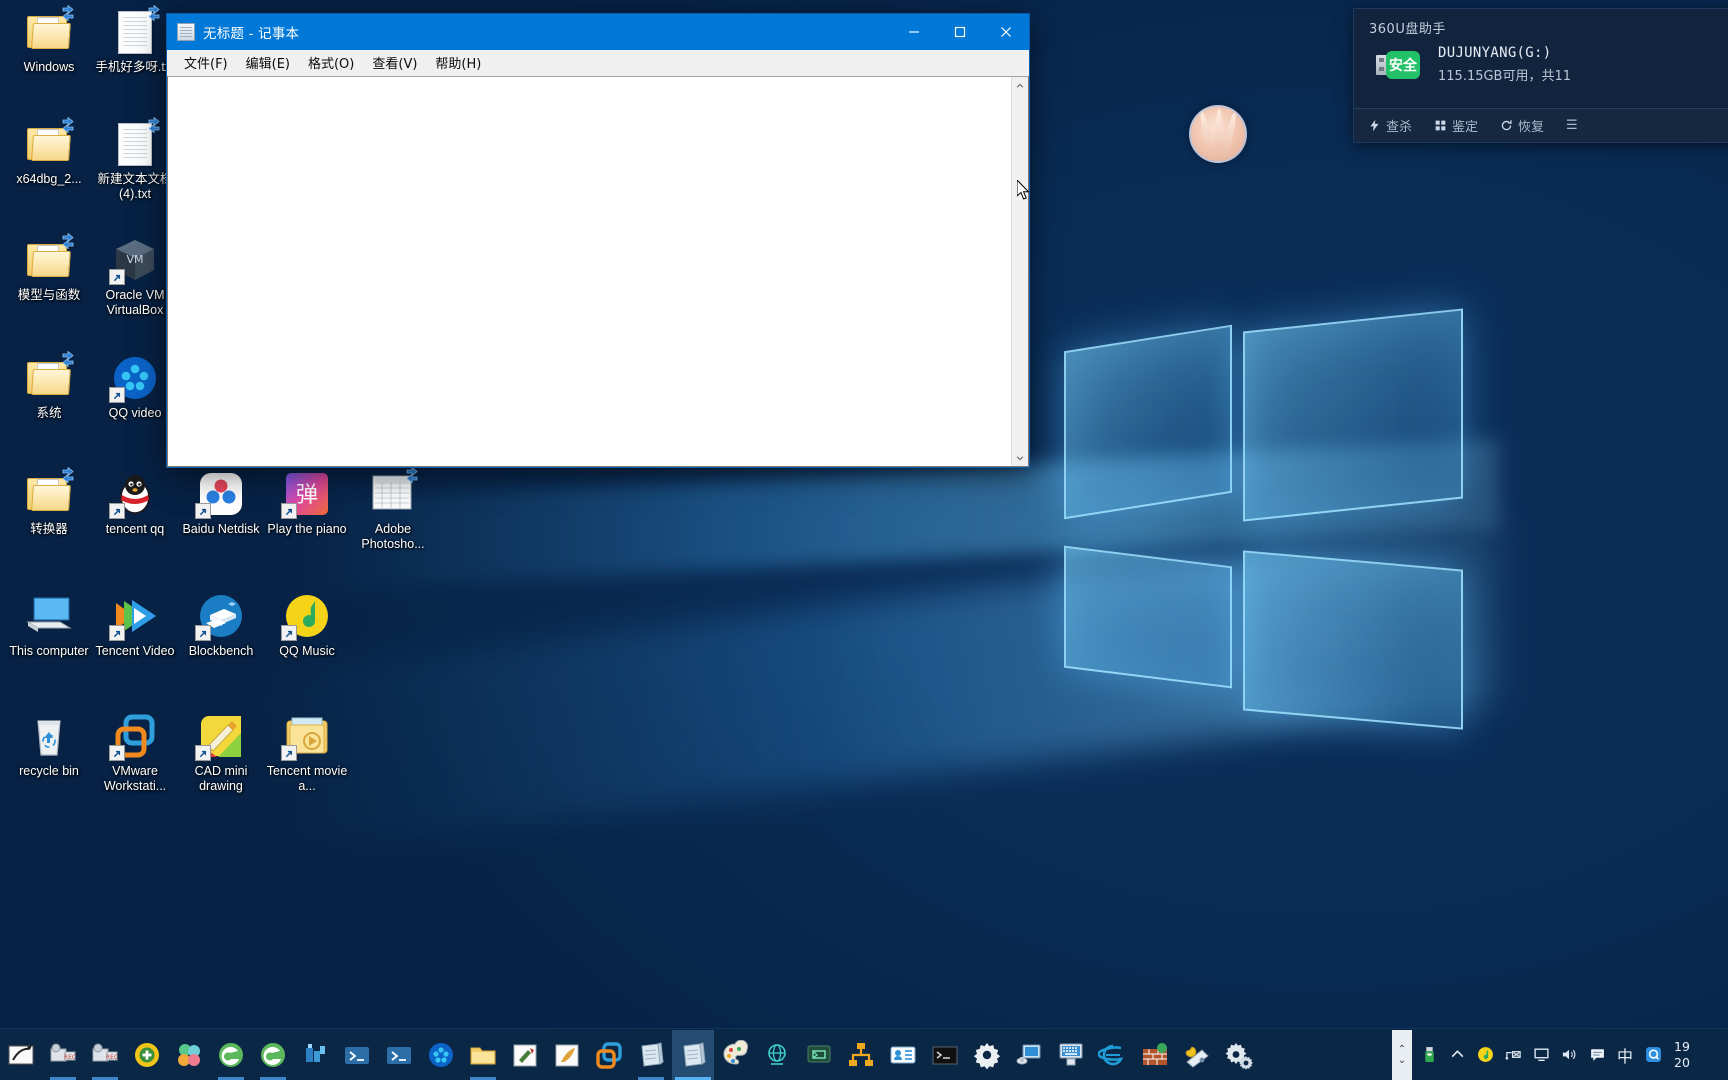  I want to click on taskbar-contact-card, so click(903, 1055).